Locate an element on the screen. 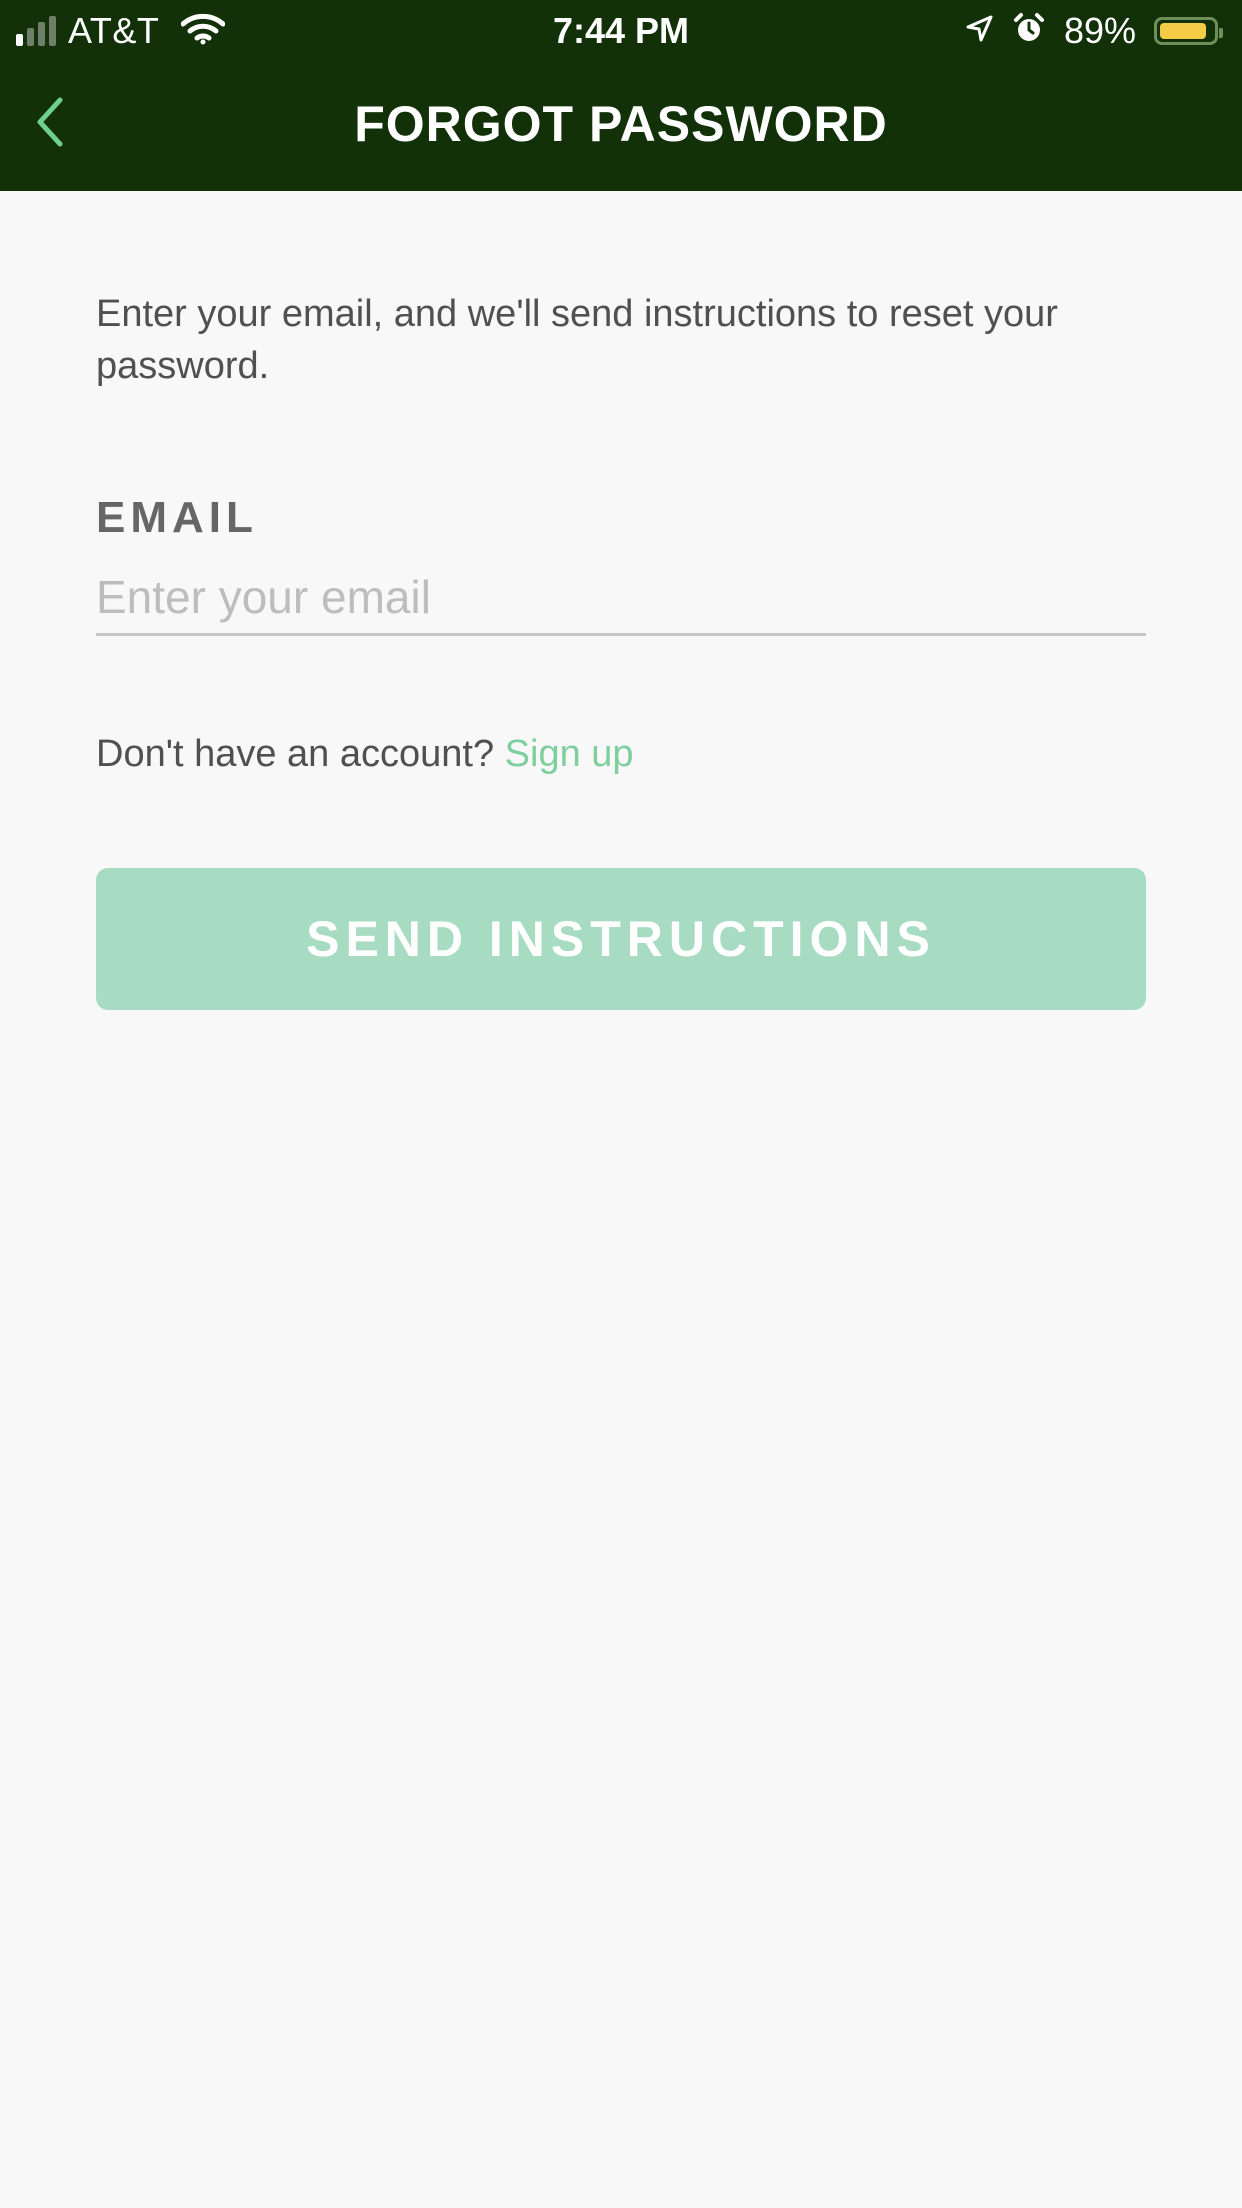 Image resolution: width=1242 pixels, height=2208 pixels. send-instructions-button: SEND INSTRUCTIONS is located at coordinates (621, 939).